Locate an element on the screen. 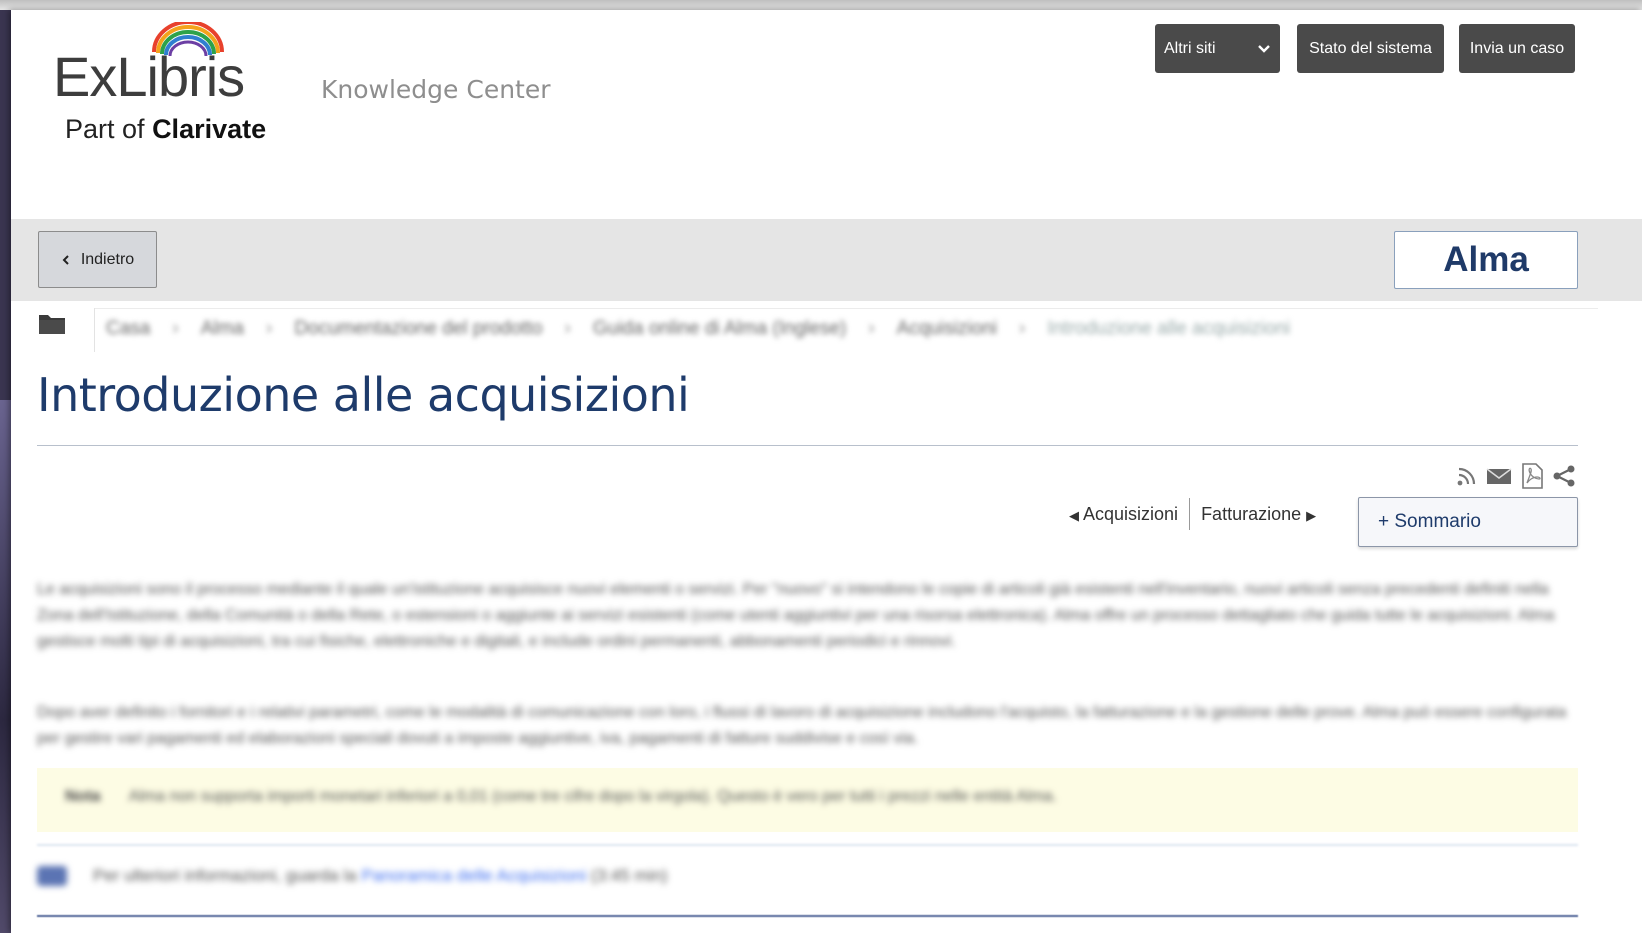 The width and height of the screenshot is (1642, 933). rss-icon is located at coordinates (1467, 476).